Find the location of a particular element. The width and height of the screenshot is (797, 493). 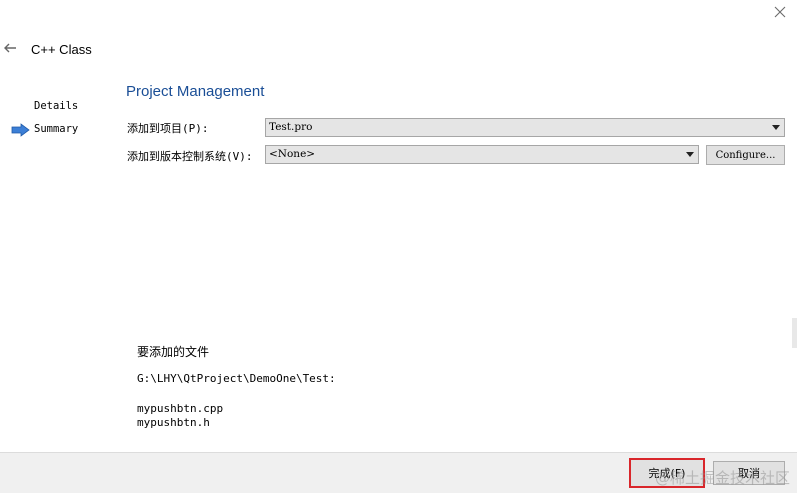

back-button is located at coordinates (10, 48).